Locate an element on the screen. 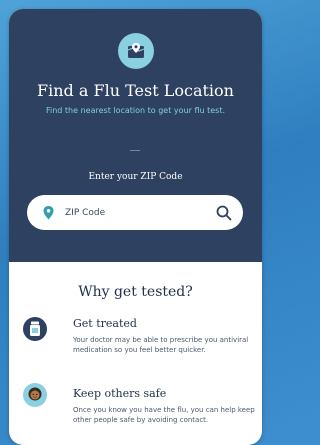 This screenshot has width=320, height=445. get-treated-title: Get treated is located at coordinates (105, 323).